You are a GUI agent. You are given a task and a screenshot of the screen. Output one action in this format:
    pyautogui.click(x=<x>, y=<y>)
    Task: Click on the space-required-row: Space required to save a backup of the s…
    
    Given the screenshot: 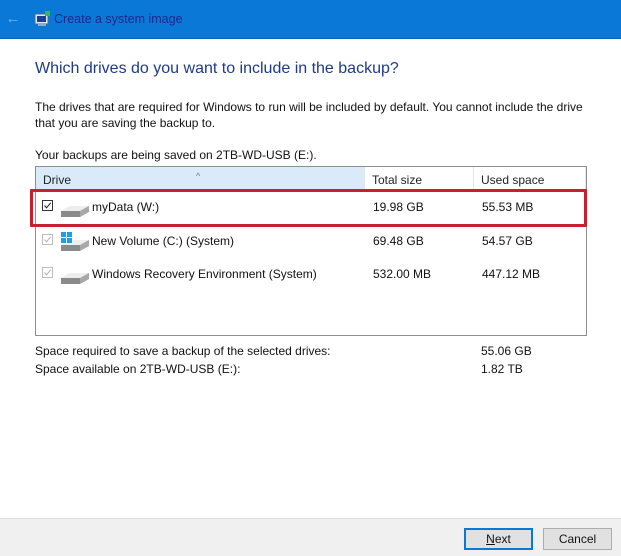 What is the action you would take?
    pyautogui.click(x=315, y=351)
    